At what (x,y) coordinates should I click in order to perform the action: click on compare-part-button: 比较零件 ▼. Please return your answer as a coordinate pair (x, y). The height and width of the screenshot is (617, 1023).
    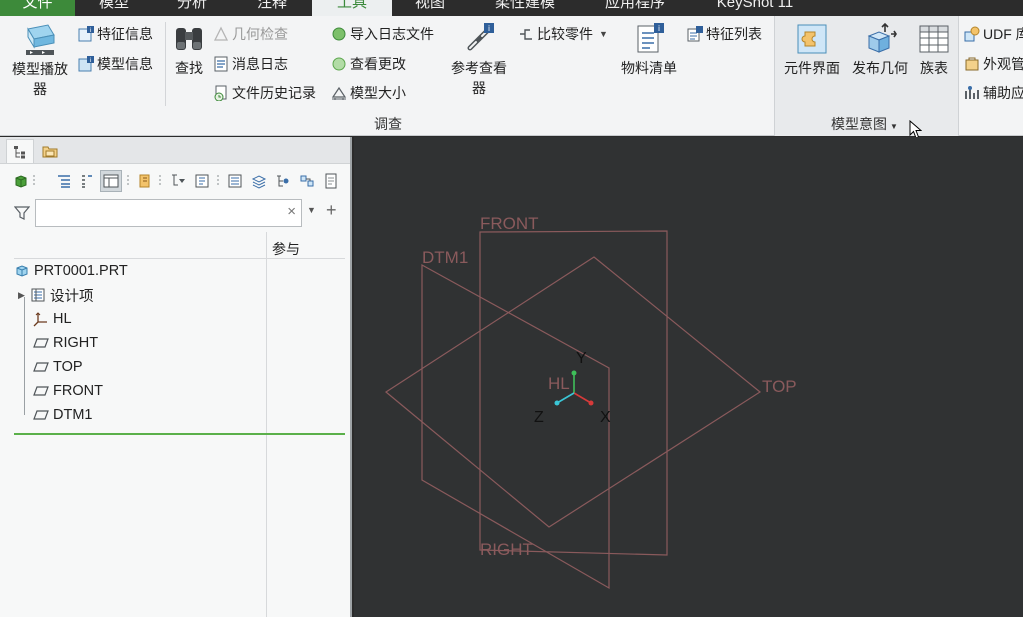
    Looking at the image, I should click on (563, 34).